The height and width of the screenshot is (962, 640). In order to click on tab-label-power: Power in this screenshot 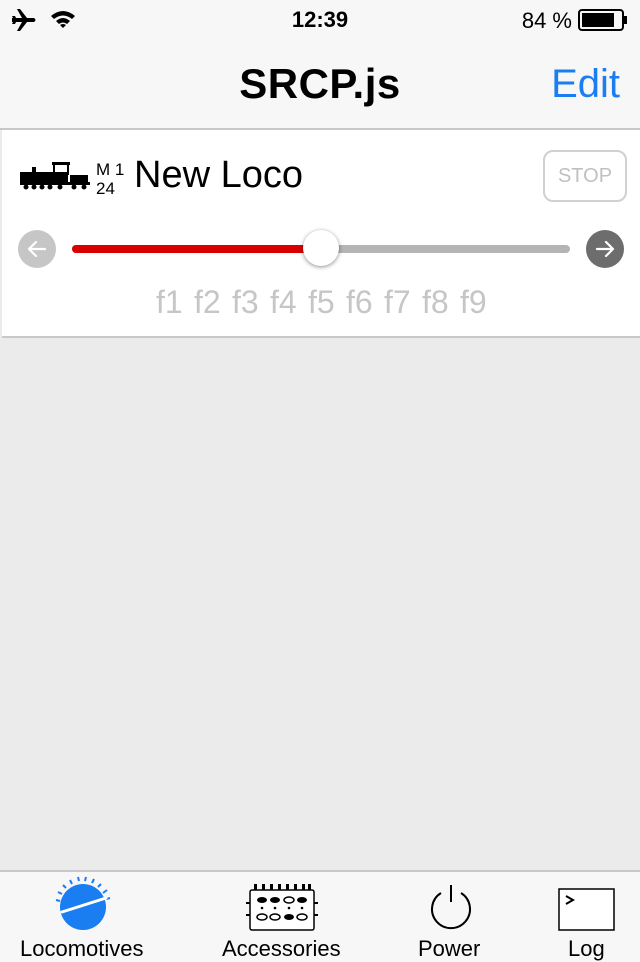, I will do `click(449, 948)`.